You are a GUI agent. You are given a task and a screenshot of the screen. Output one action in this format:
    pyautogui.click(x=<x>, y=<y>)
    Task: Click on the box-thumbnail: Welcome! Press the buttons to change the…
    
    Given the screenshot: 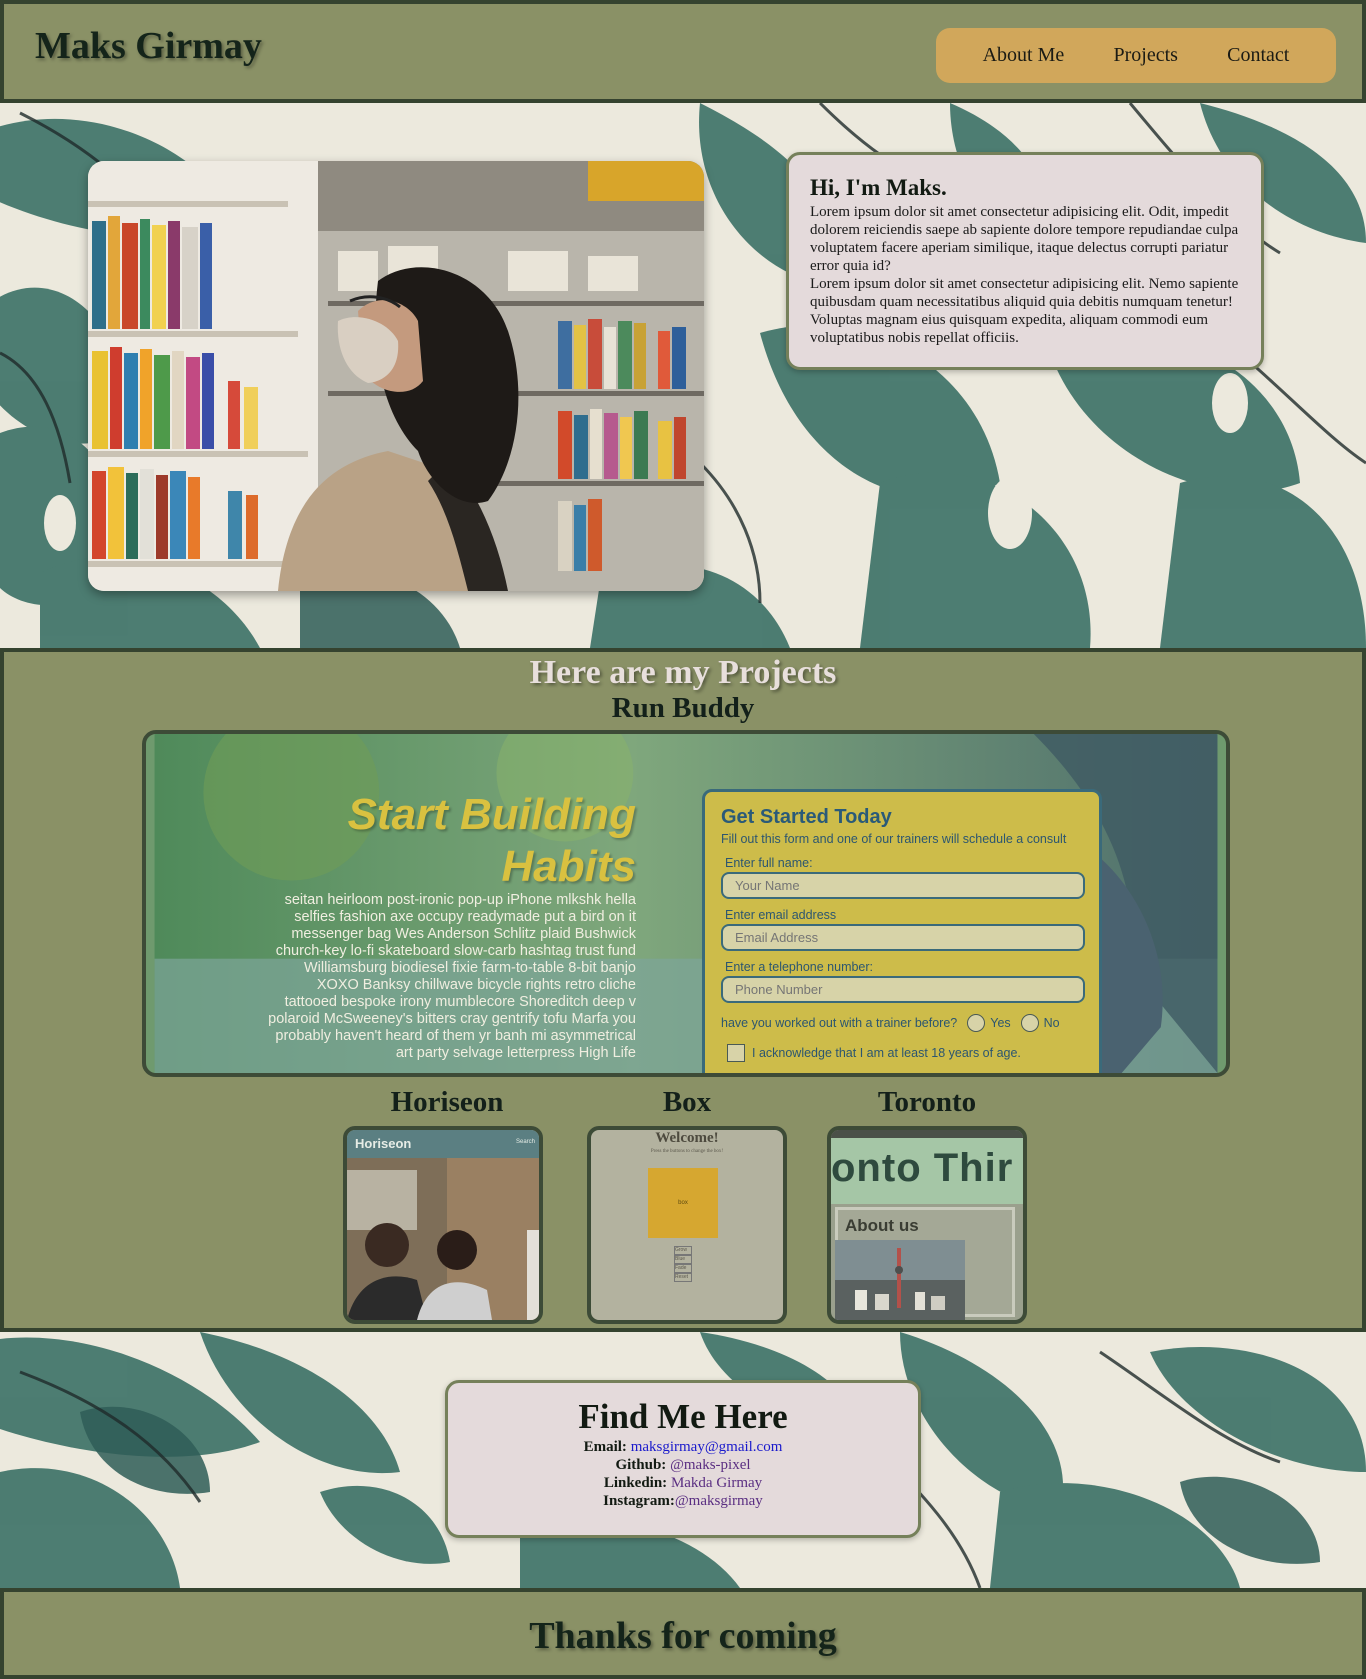 What is the action you would take?
    pyautogui.click(x=687, y=1225)
    